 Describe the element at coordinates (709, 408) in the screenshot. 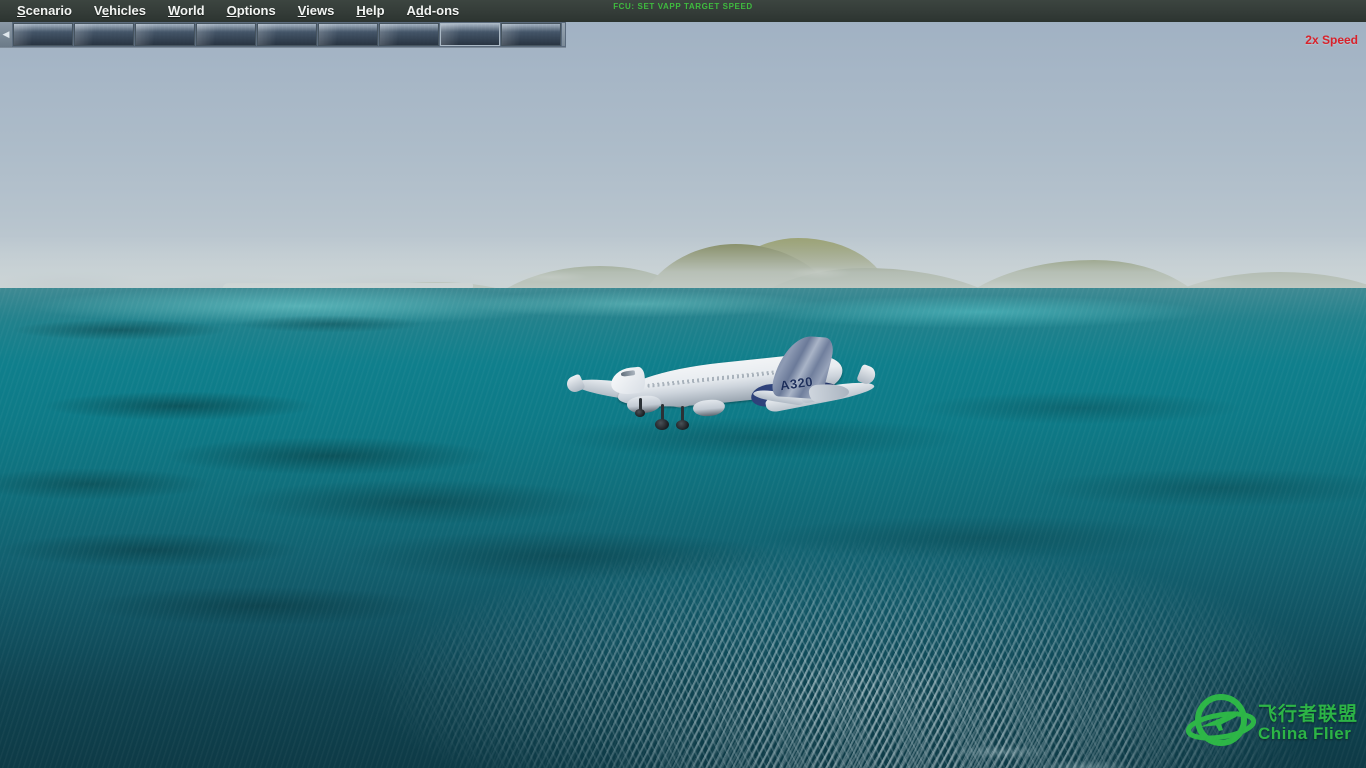

I see `right-engine` at that location.